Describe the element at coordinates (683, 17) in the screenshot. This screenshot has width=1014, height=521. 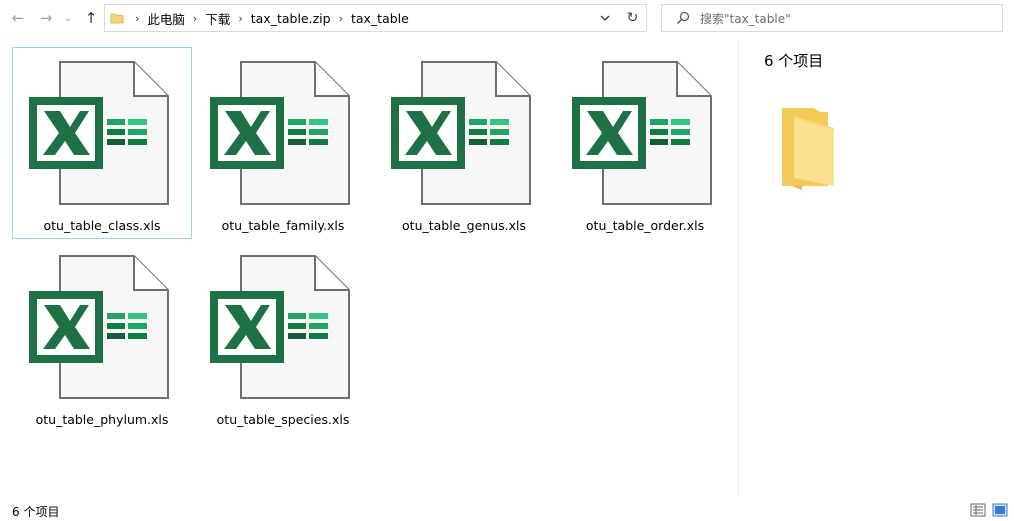
I see `search-icon` at that location.